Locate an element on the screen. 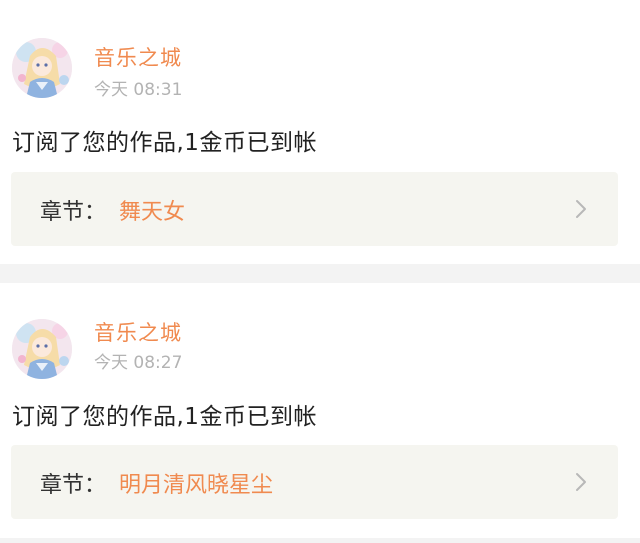  chapter-title: 明月清风晓星尘 is located at coordinates (196, 485).